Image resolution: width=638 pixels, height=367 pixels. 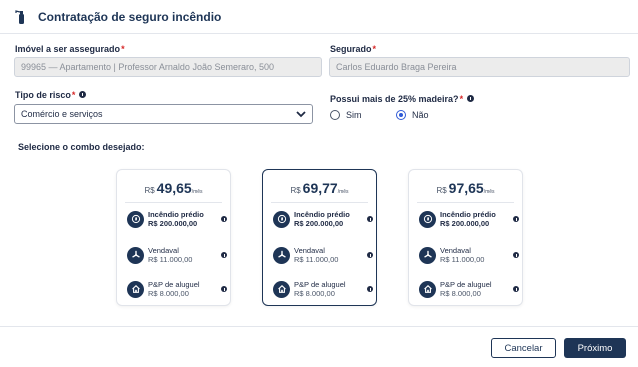 I want to click on segurado-label: Segurado*, so click(x=353, y=49).